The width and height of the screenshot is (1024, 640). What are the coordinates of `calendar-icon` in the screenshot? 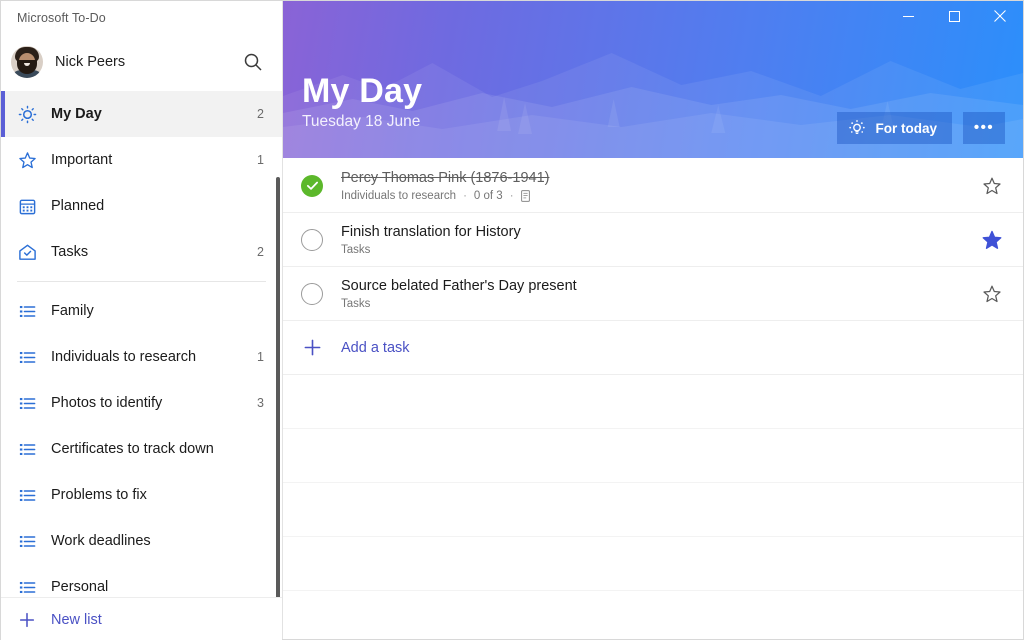 It's located at (27, 206).